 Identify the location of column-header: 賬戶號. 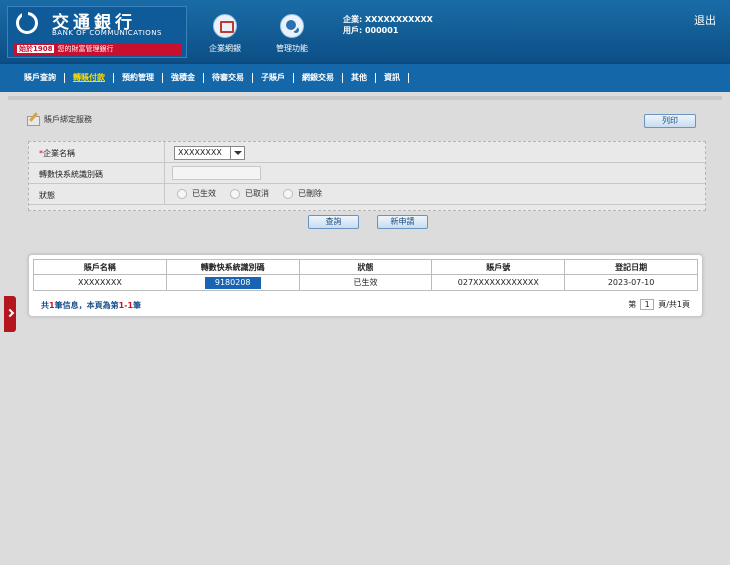
(499, 267).